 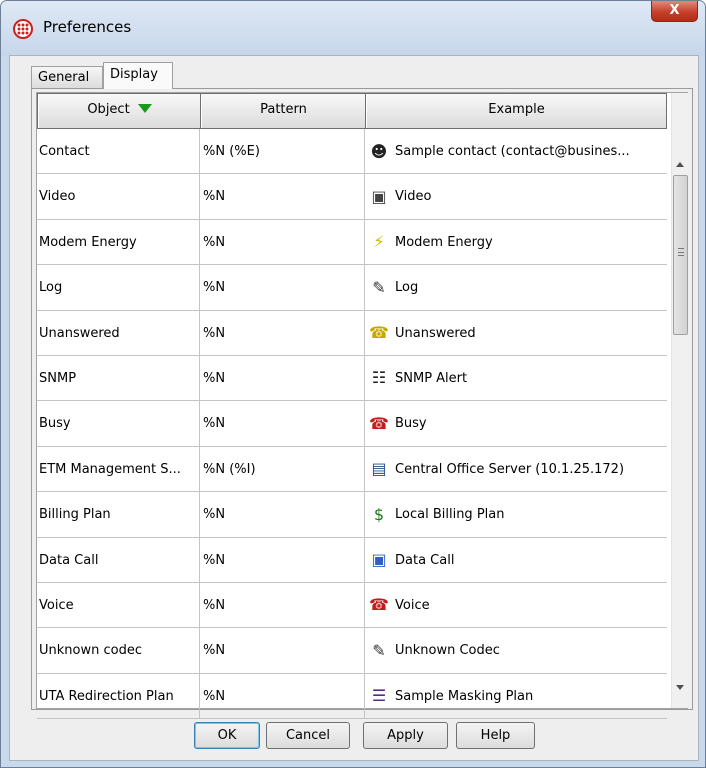 What do you see at coordinates (413, 197) in the screenshot?
I see `example-text: Video` at bounding box center [413, 197].